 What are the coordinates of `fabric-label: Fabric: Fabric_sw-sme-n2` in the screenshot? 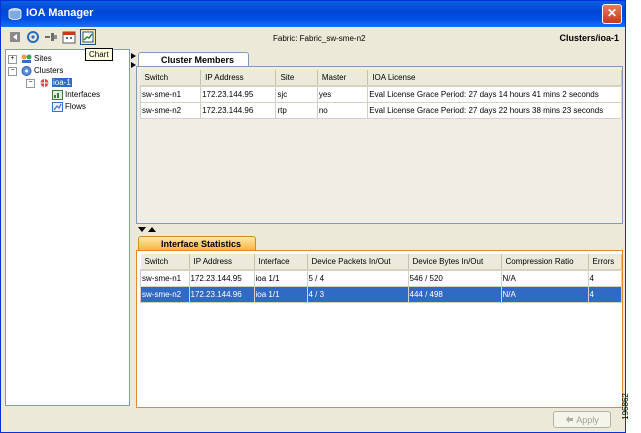 It's located at (319, 38).